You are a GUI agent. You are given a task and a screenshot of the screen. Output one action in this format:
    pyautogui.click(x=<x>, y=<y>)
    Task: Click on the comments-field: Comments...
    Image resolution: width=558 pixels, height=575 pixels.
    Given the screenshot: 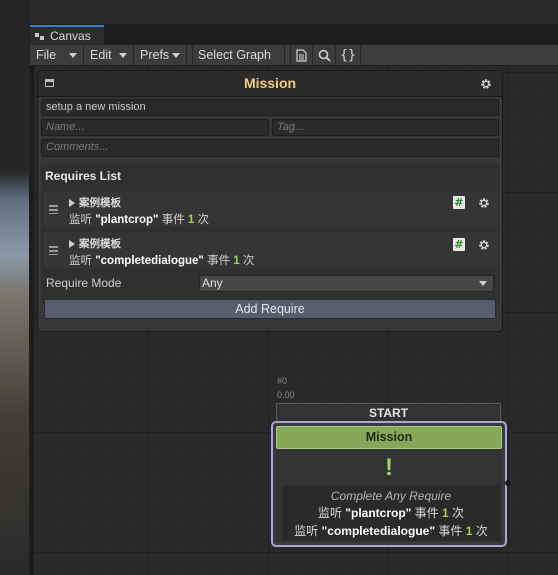 What is the action you would take?
    pyautogui.click(x=270, y=148)
    